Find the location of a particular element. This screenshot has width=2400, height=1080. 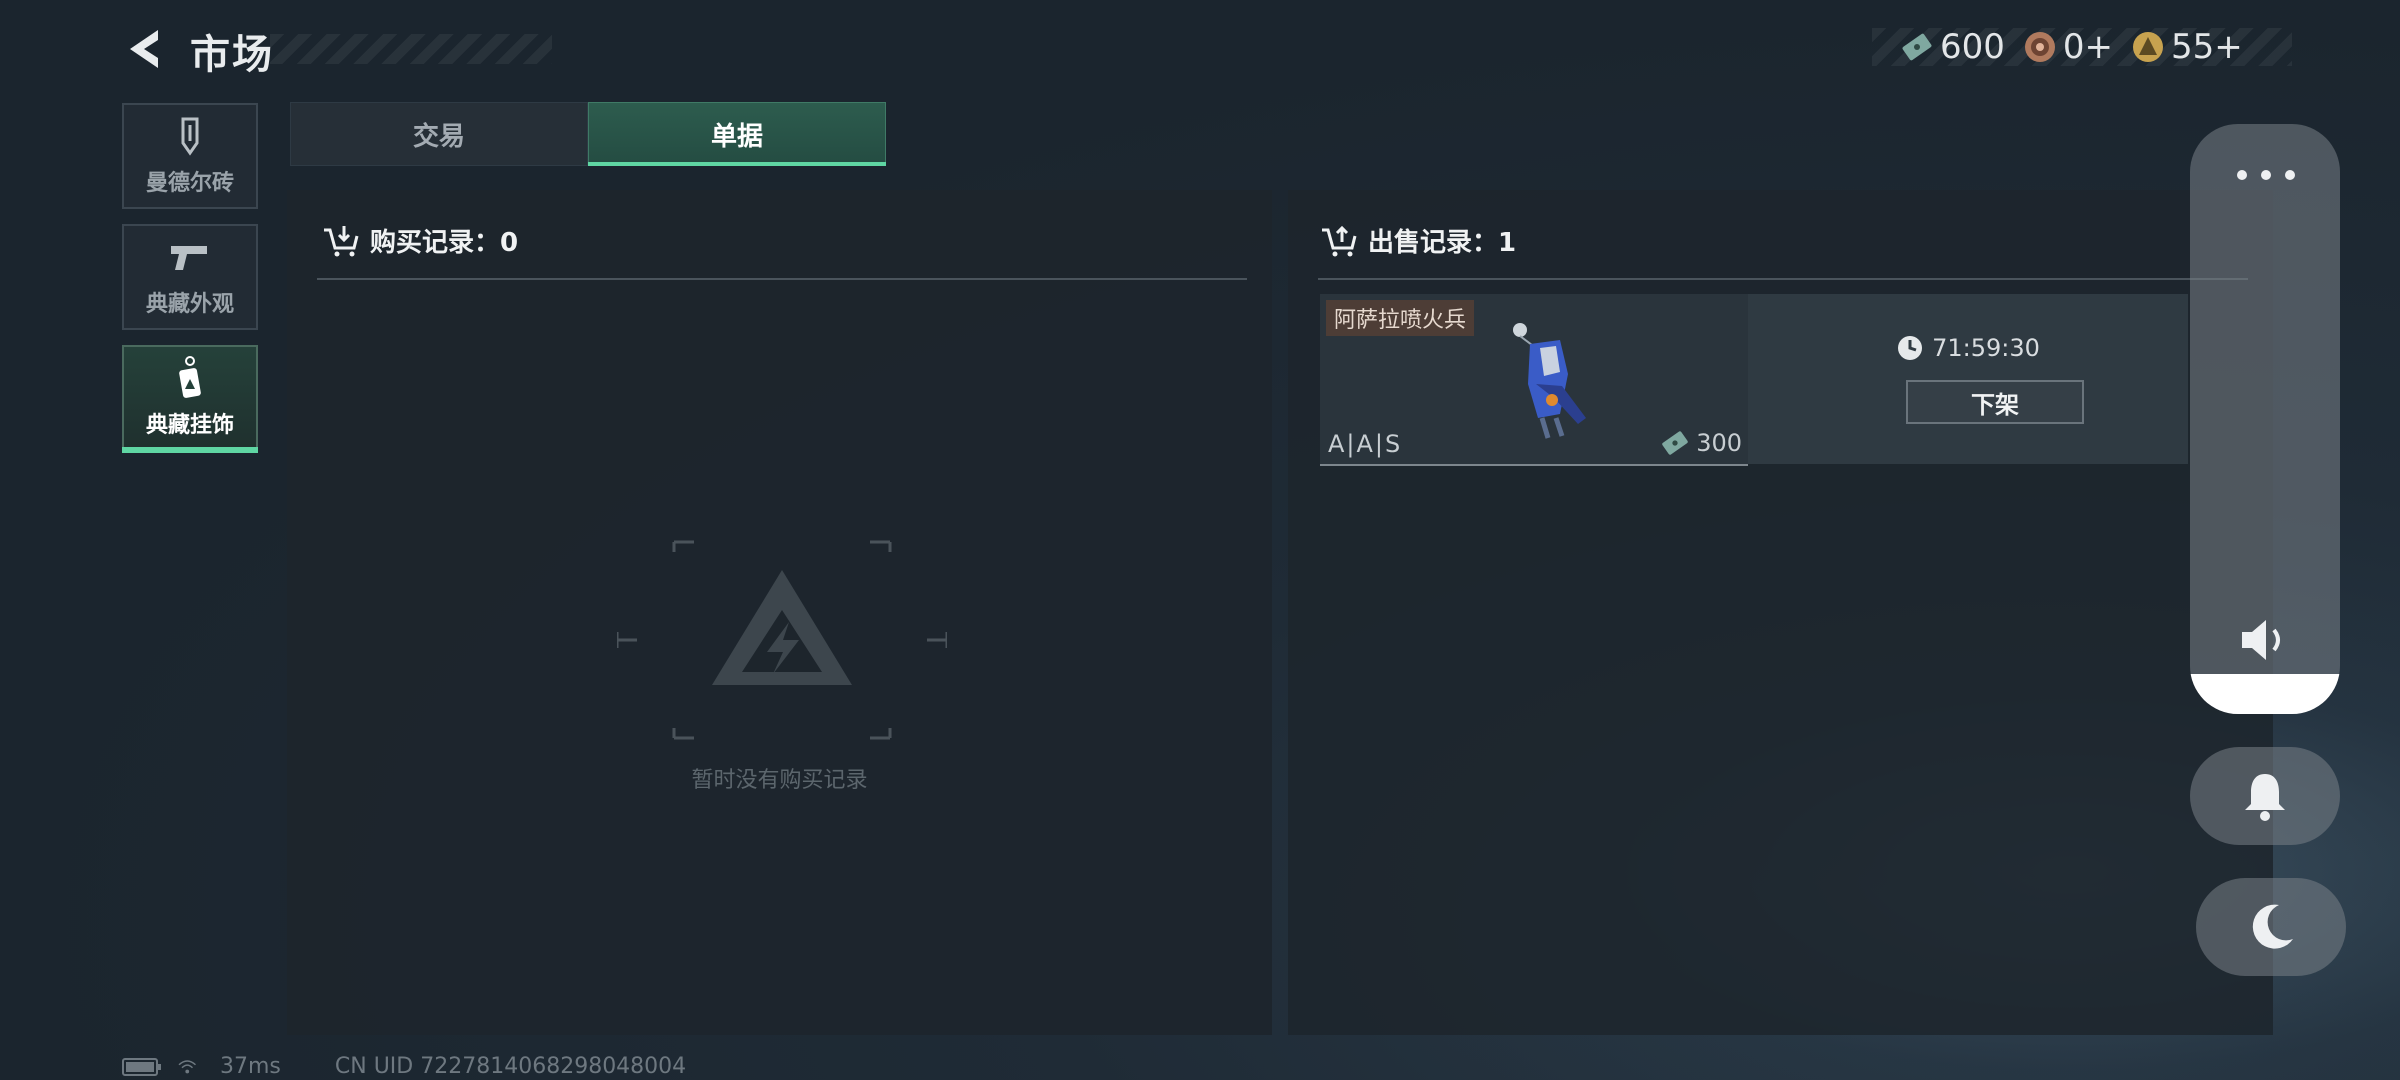

gold-value: 55+ is located at coordinates (2207, 47).